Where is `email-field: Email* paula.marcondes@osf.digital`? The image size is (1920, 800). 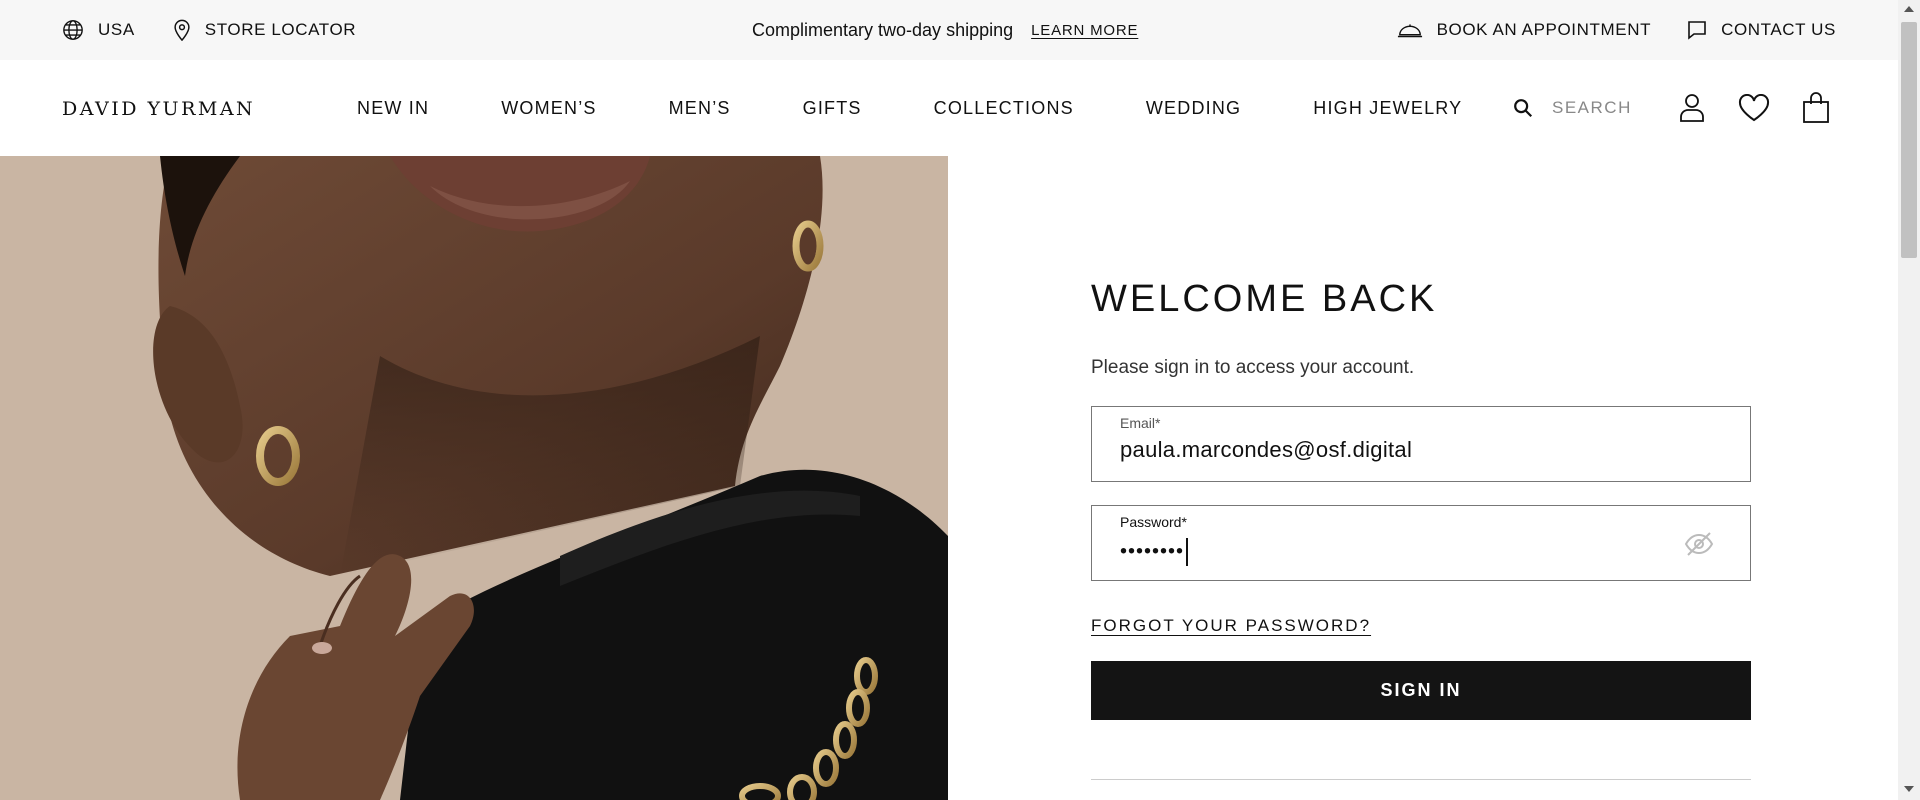
email-field: Email* paula.marcondes@osf.digital is located at coordinates (1421, 444).